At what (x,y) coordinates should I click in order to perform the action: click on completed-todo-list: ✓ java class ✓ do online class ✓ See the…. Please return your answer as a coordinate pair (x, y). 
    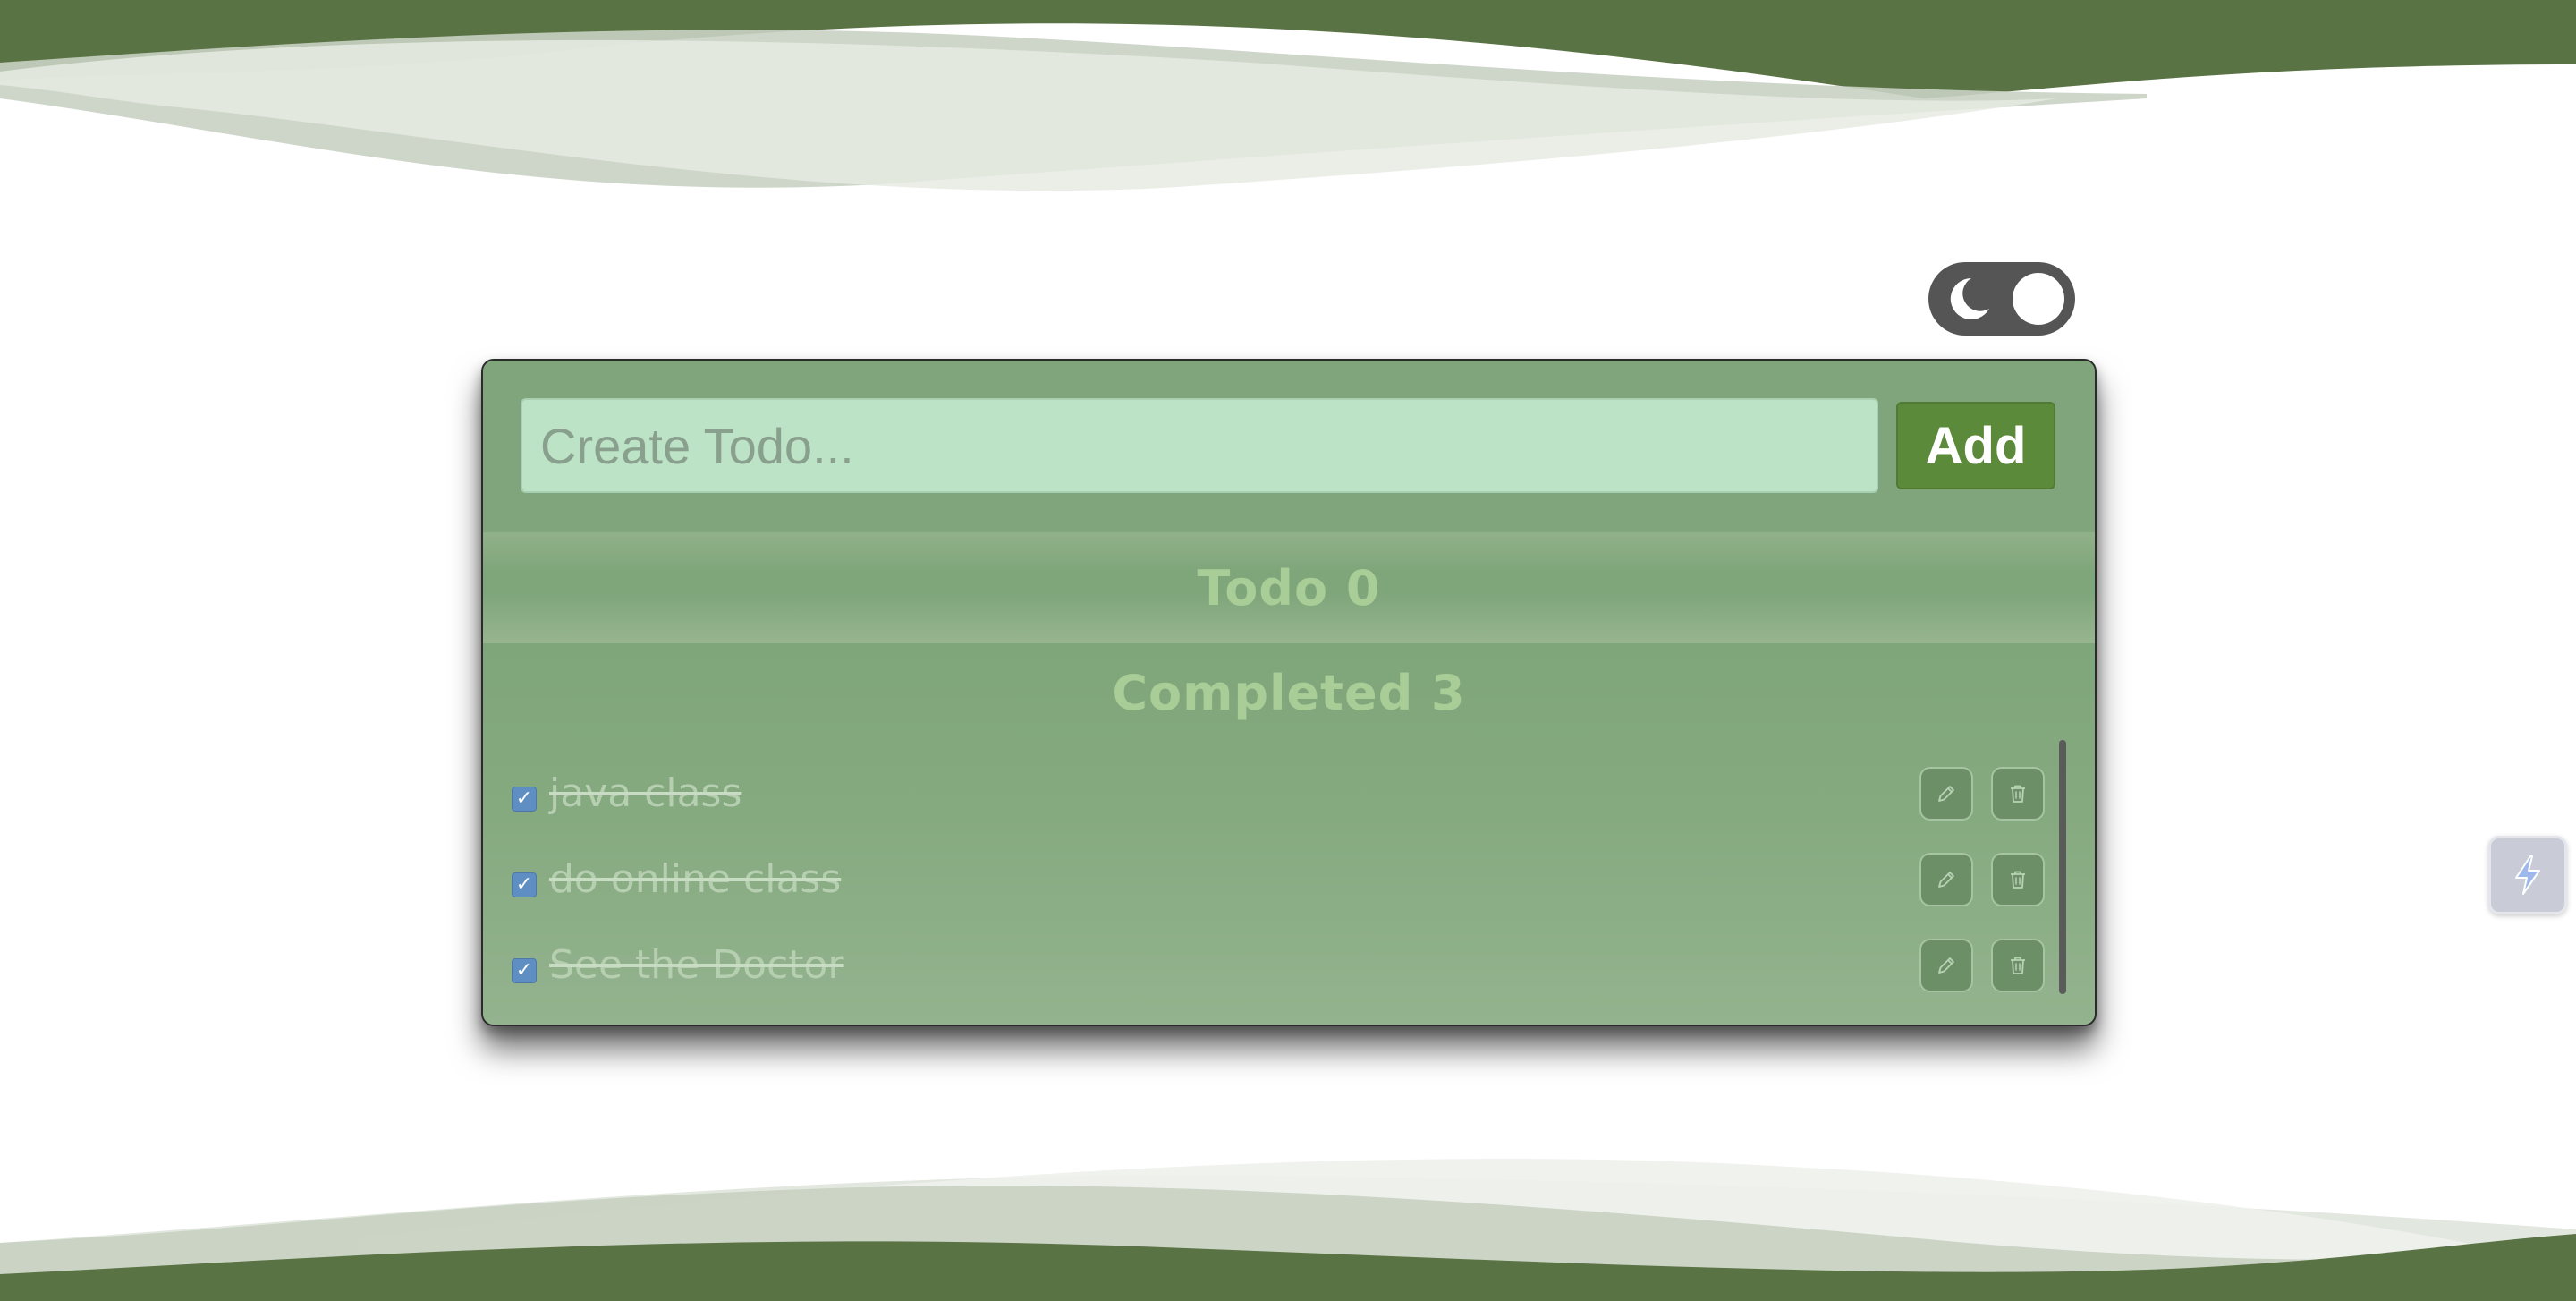
    Looking at the image, I should click on (1270, 887).